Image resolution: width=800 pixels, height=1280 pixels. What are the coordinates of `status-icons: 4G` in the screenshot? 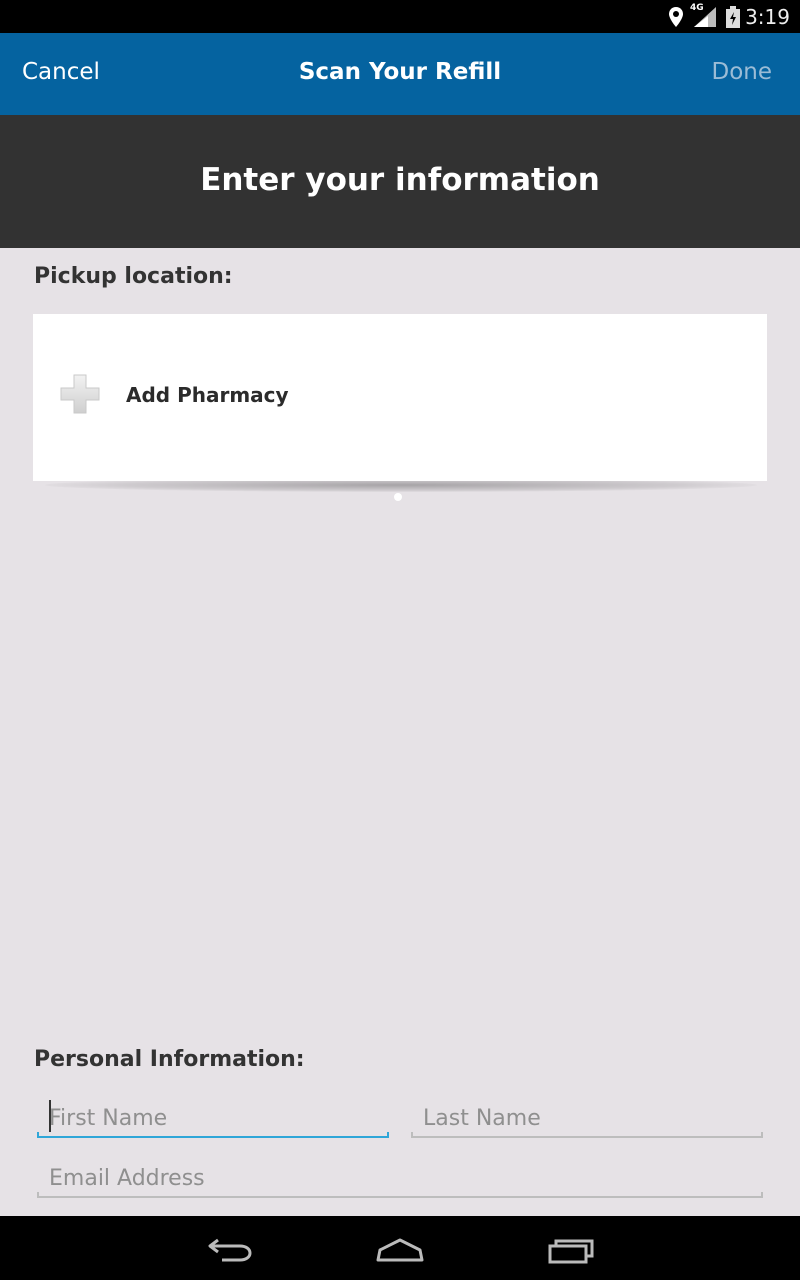 It's located at (704, 16).